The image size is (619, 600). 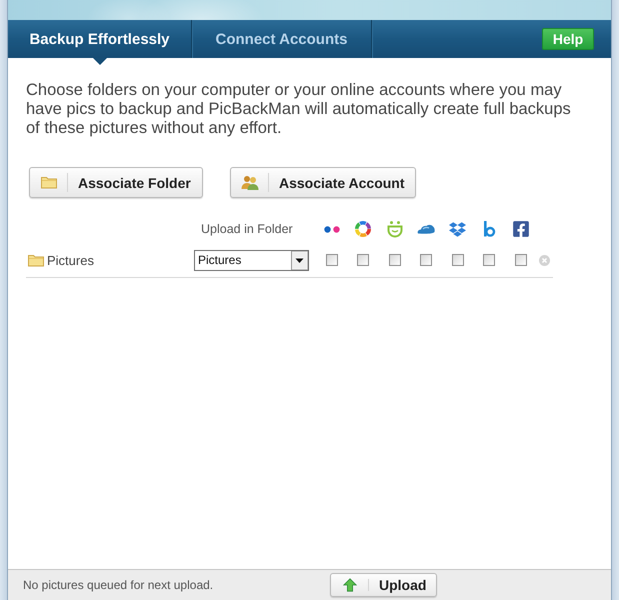 I want to click on letter-b-icon, so click(x=489, y=229).